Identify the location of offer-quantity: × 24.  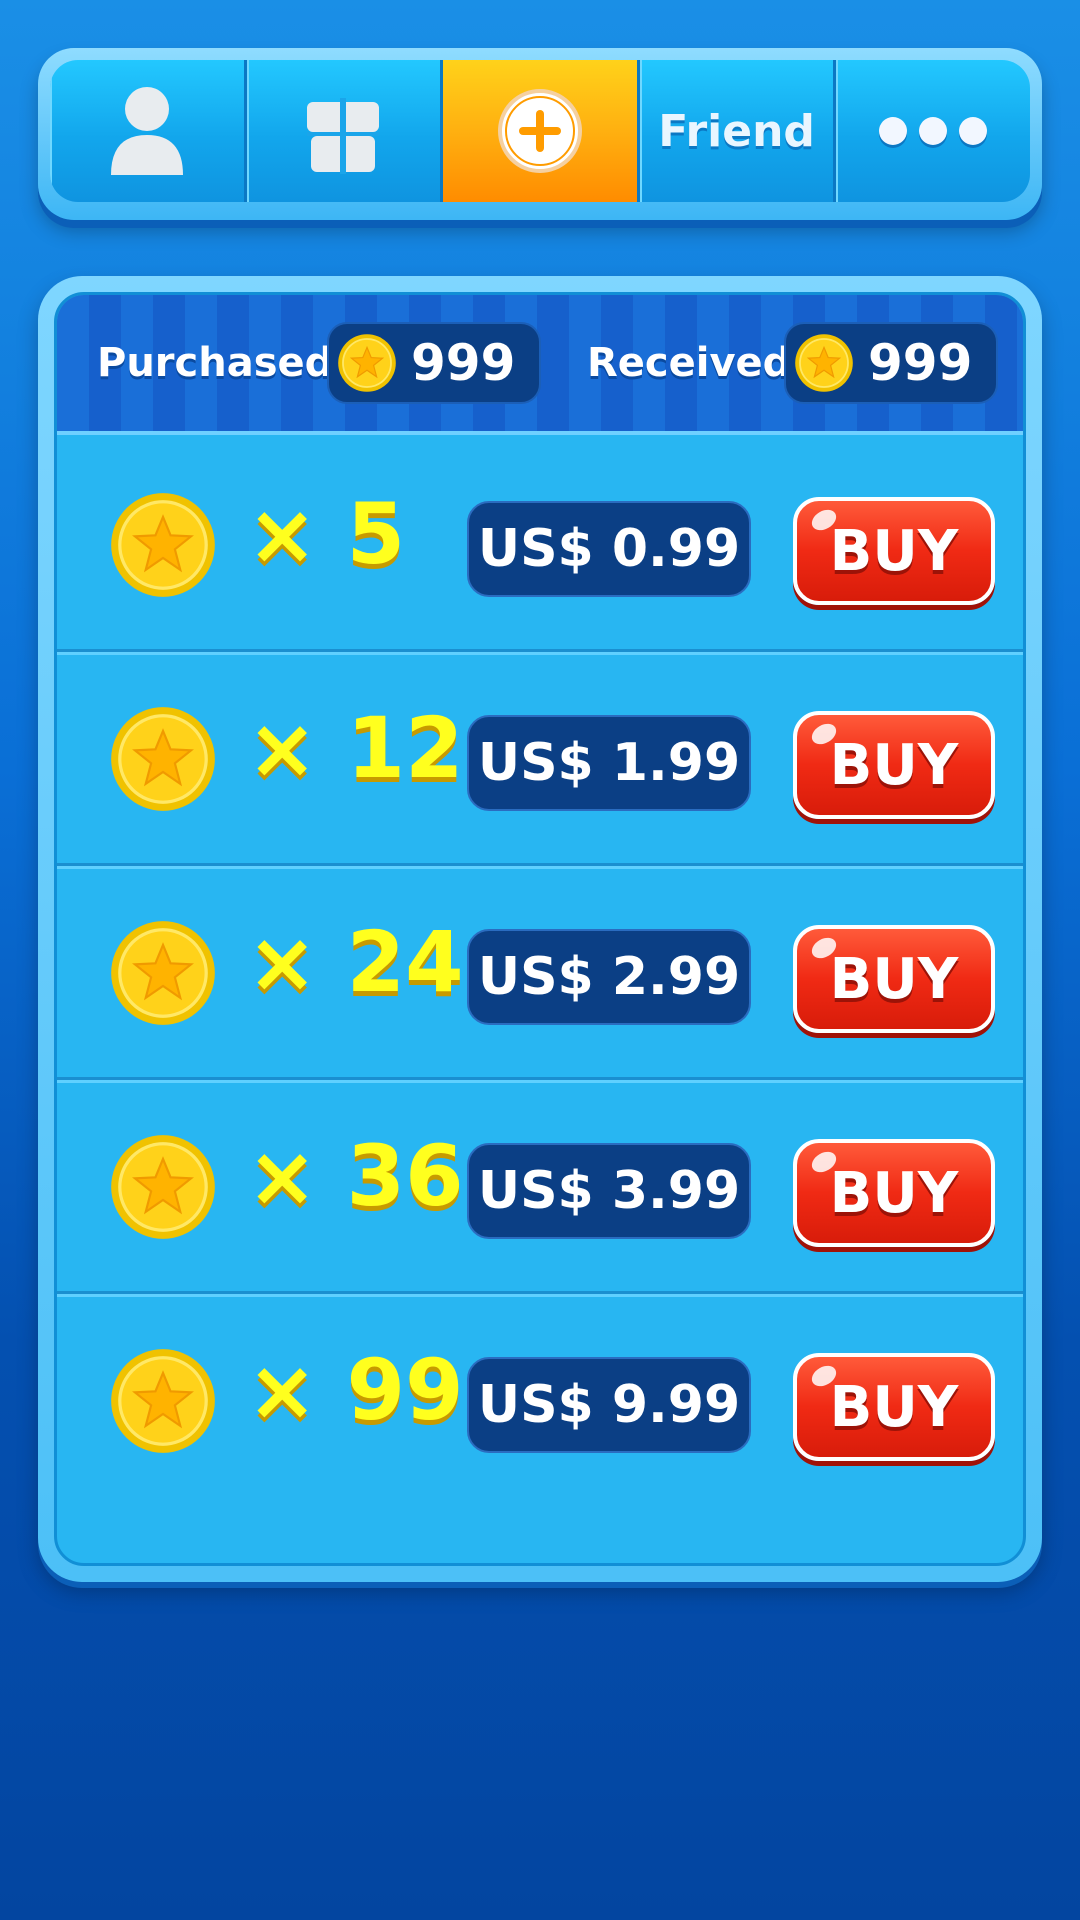
(355, 962).